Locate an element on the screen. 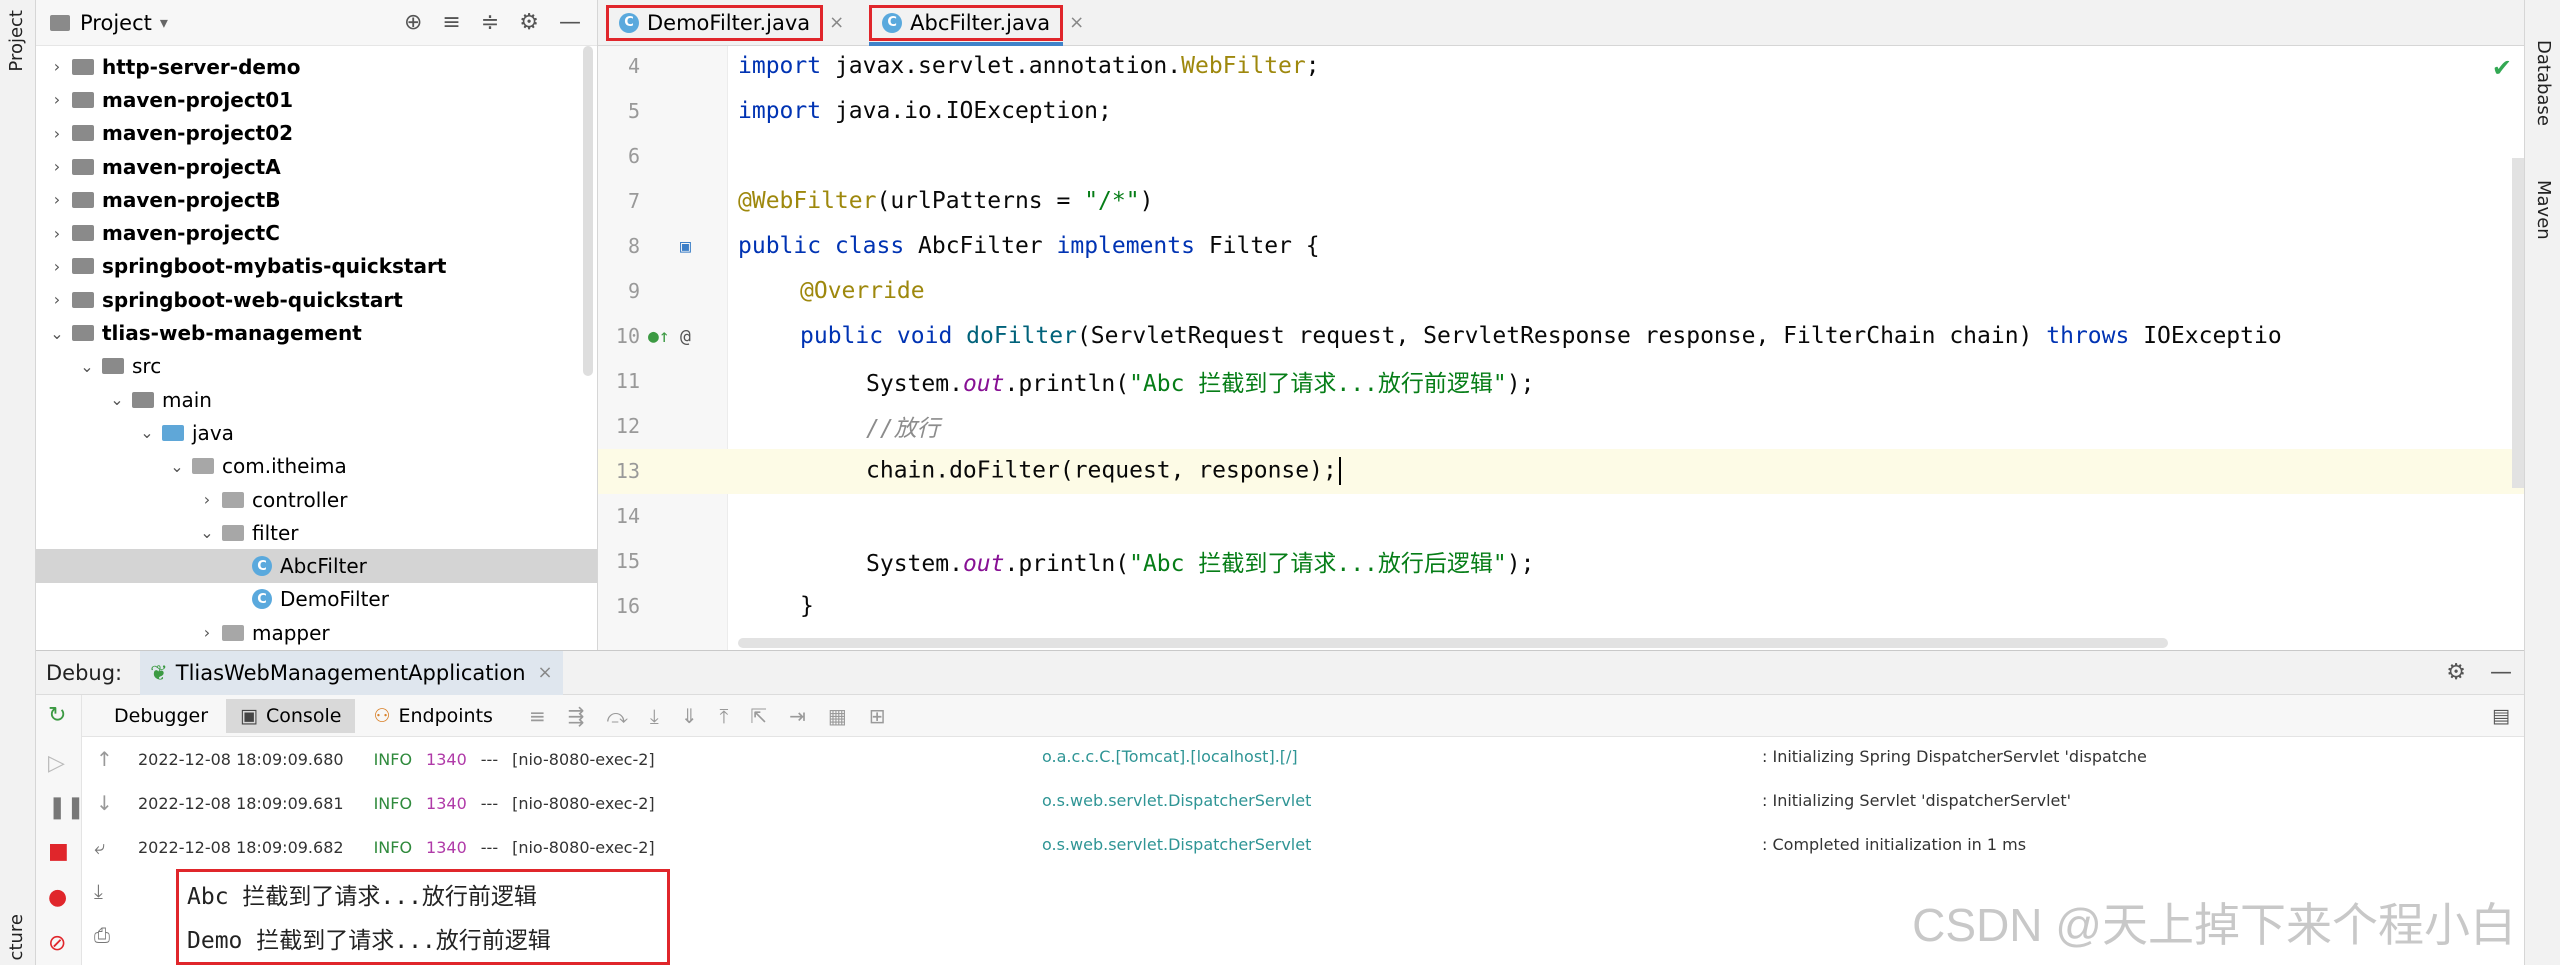  collapse-all-icon: ≑ is located at coordinates (490, 22).